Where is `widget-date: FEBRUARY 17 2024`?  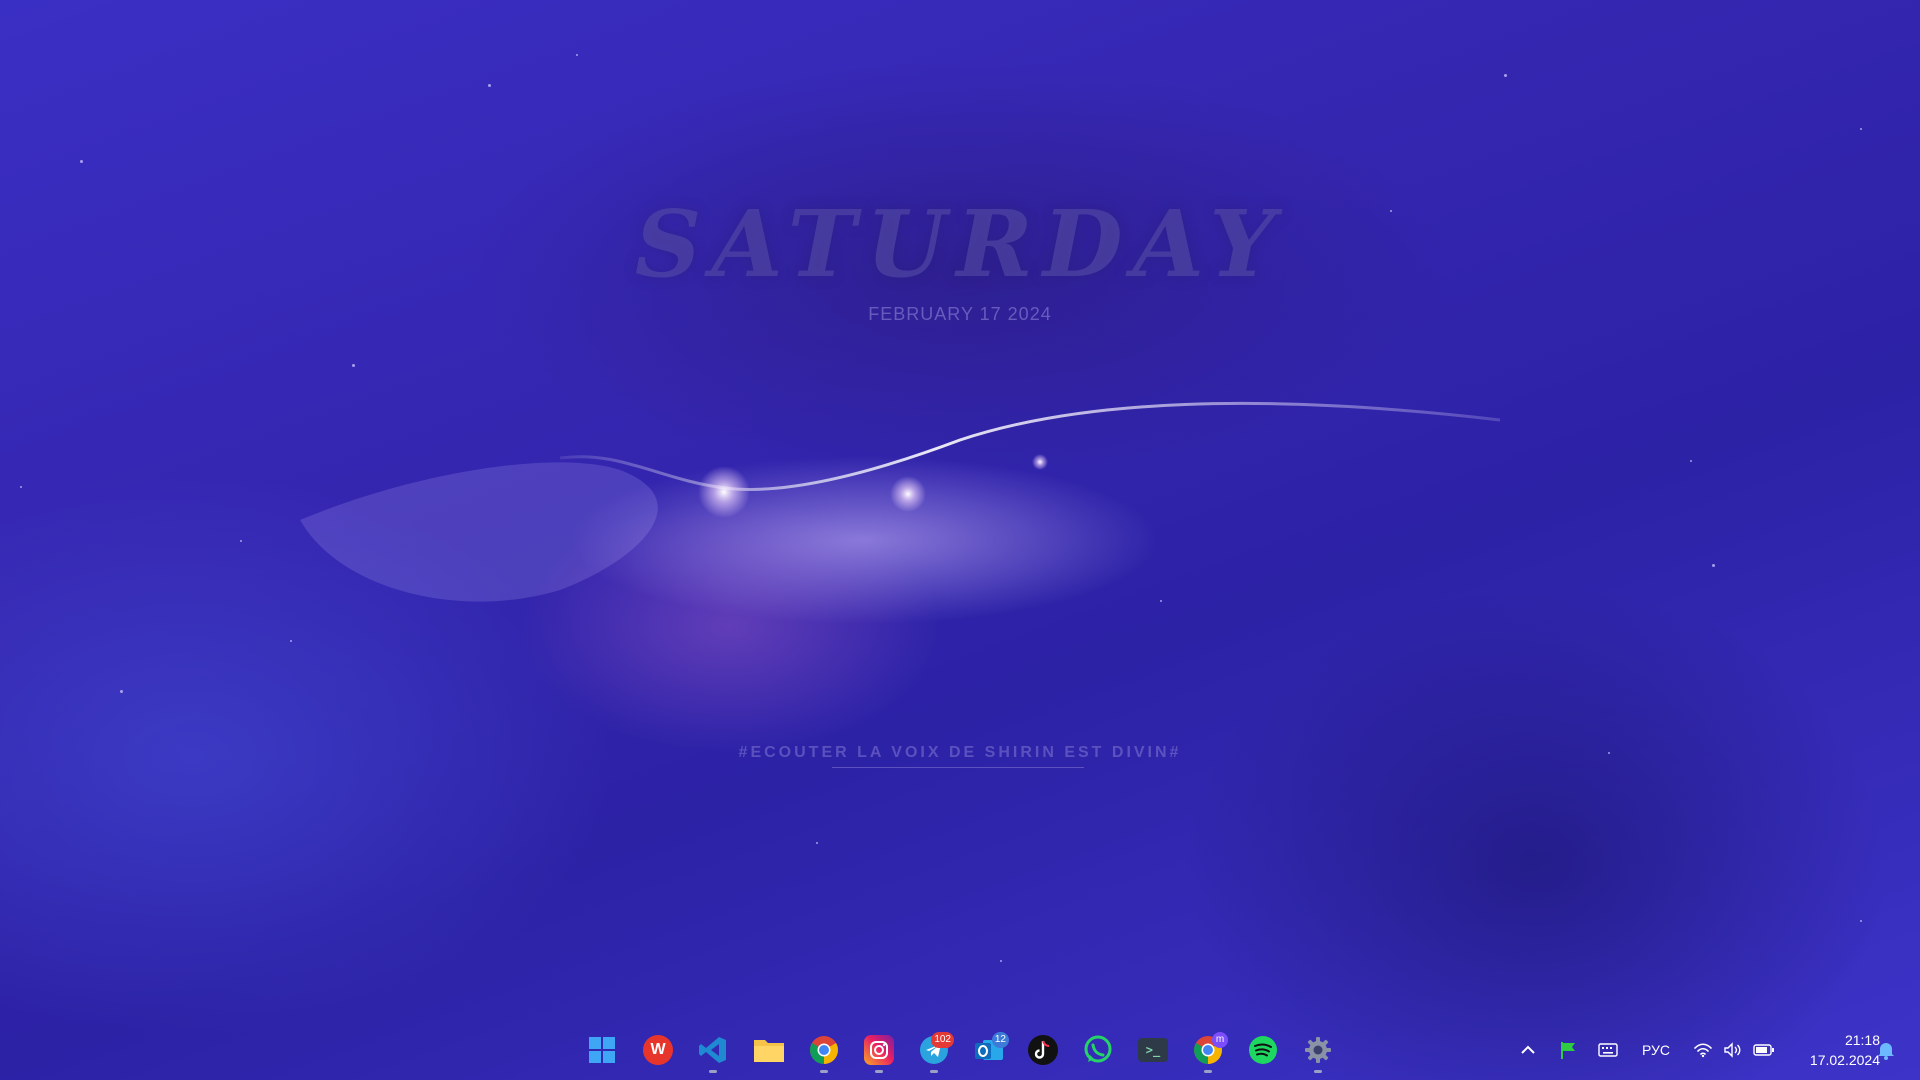 widget-date: FEBRUARY 17 2024 is located at coordinates (960, 314).